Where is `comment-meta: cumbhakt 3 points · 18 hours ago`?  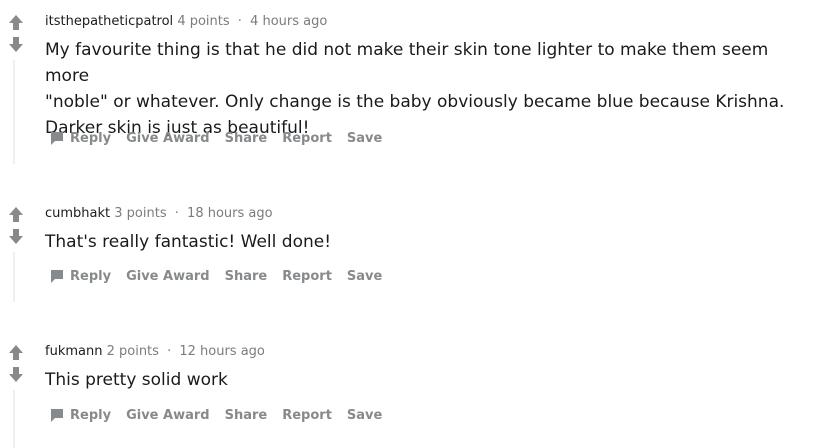 comment-meta: cumbhakt 3 points · 18 hours ago is located at coordinates (159, 213).